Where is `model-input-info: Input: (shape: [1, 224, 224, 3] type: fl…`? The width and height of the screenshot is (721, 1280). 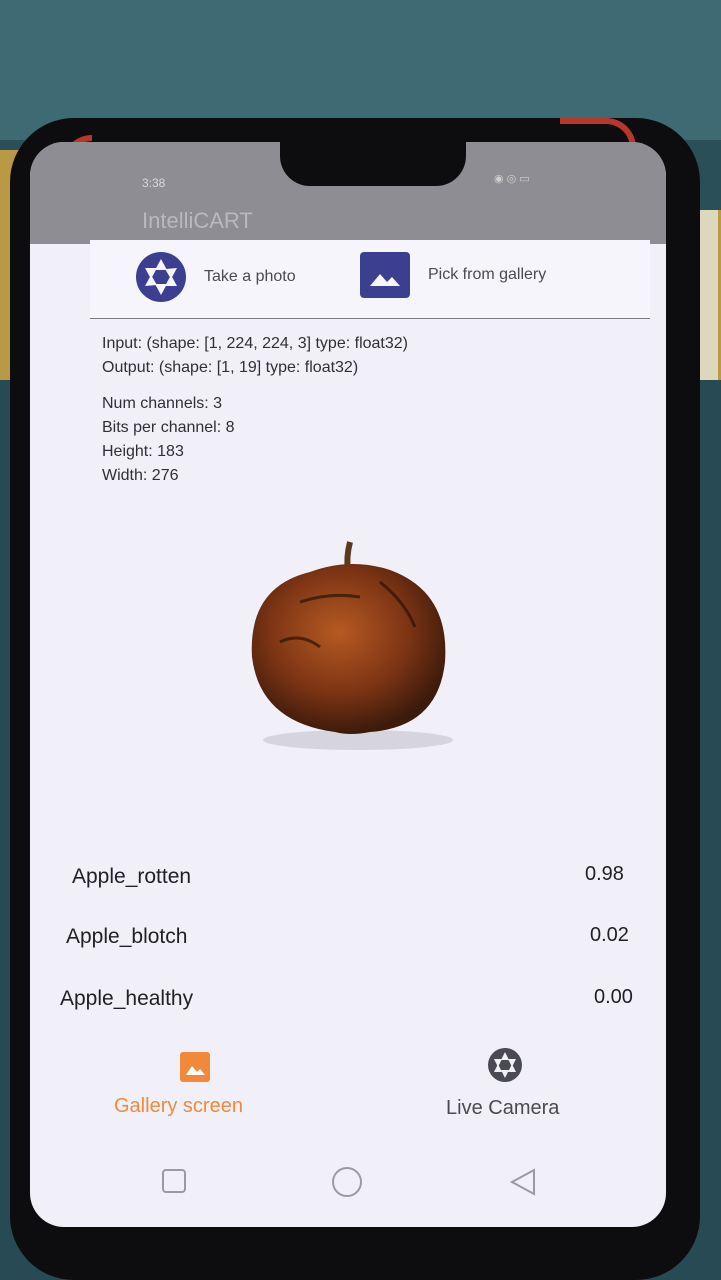 model-input-info: Input: (shape: [1, 224, 224, 3] type: fl… is located at coordinates (255, 343).